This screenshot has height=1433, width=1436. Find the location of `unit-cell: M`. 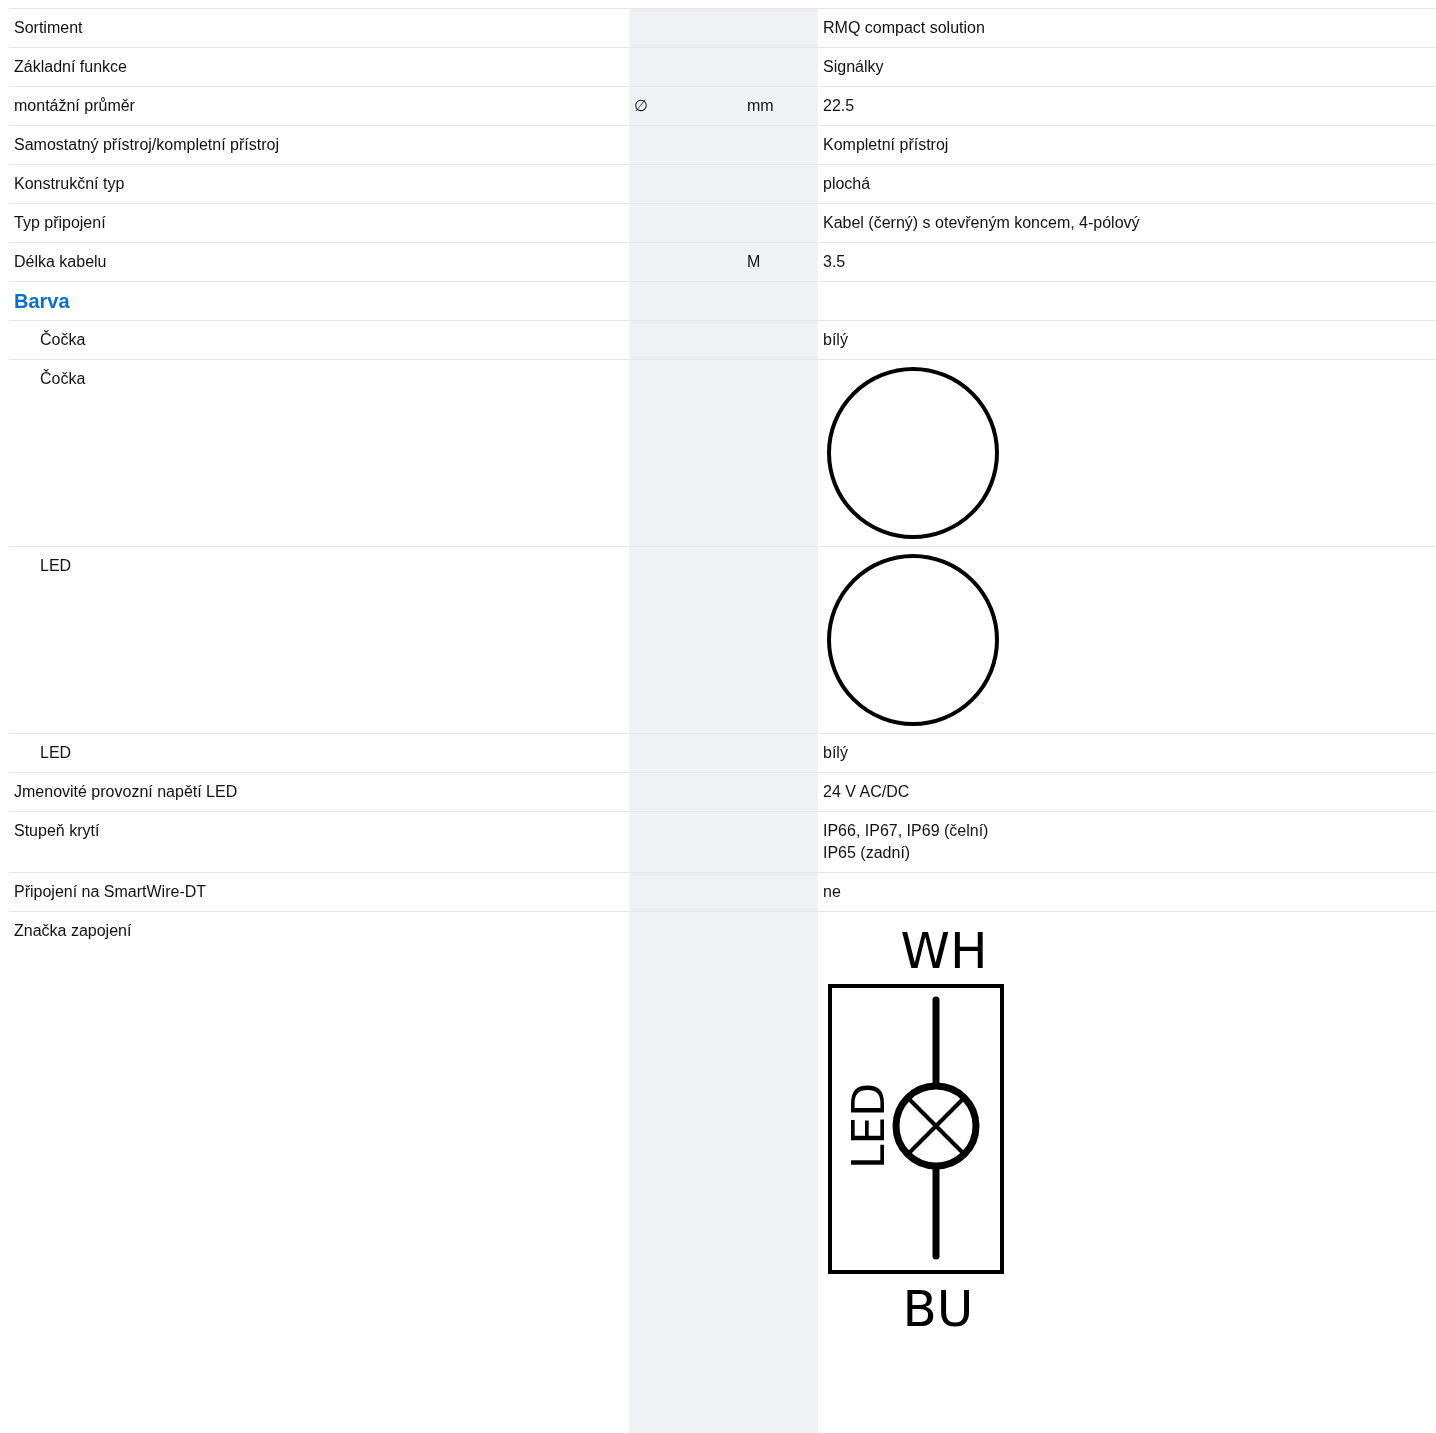

unit-cell: M is located at coordinates (780, 262).